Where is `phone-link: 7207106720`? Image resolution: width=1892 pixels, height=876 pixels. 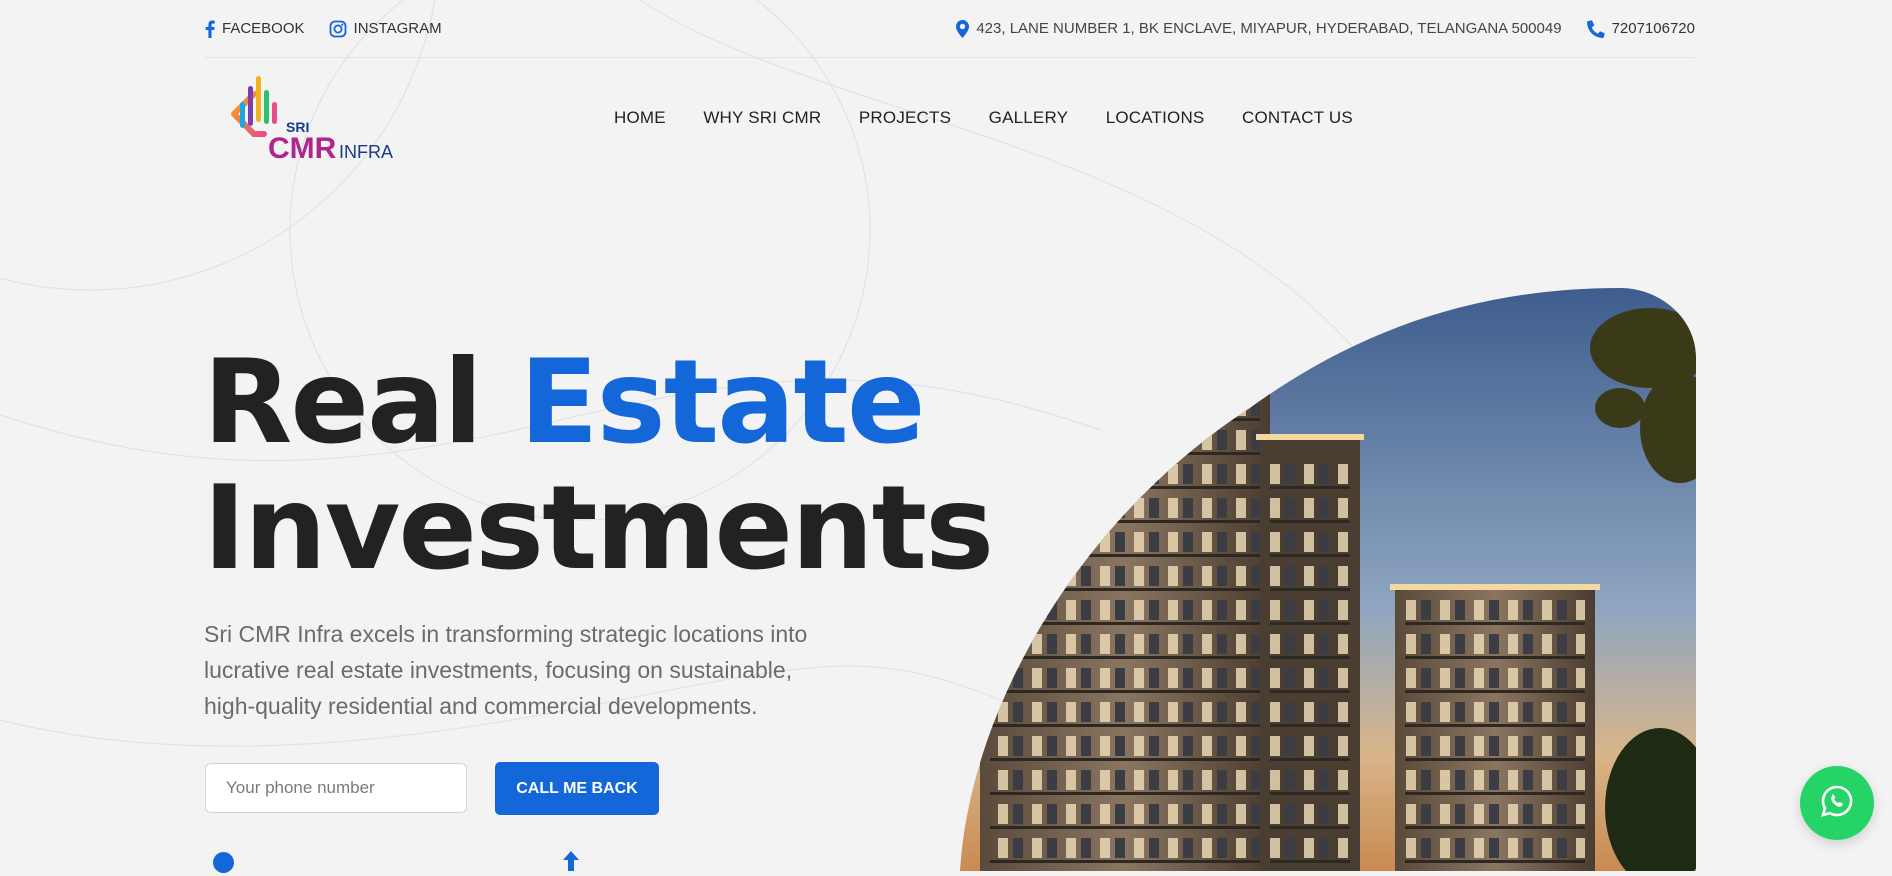
phone-link: 7207106720 is located at coordinates (1640, 28).